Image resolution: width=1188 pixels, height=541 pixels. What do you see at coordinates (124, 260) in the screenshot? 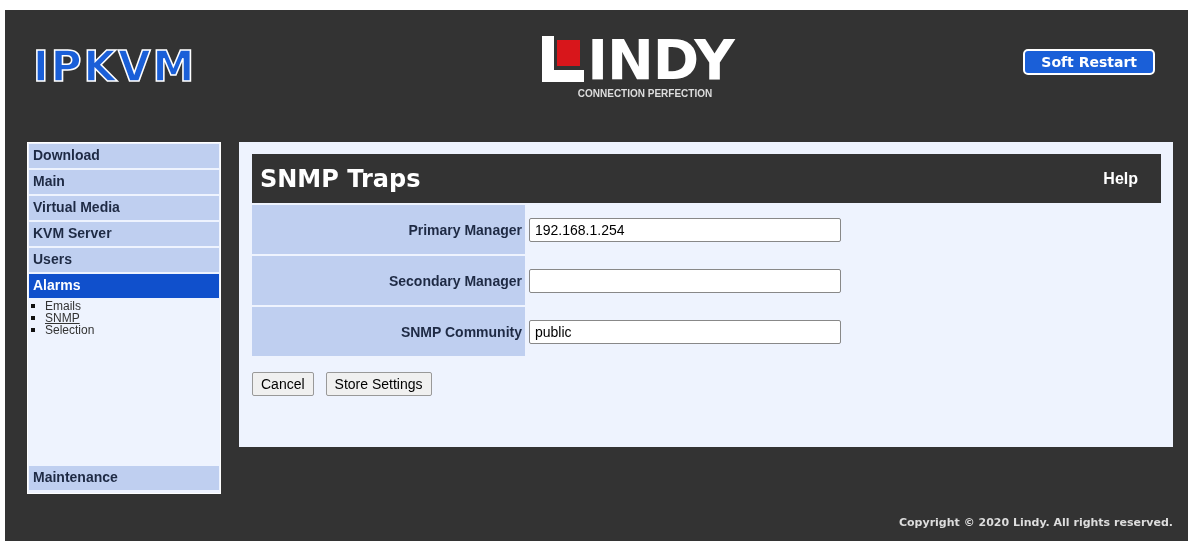
I see `sidebar-item: Users` at bounding box center [124, 260].